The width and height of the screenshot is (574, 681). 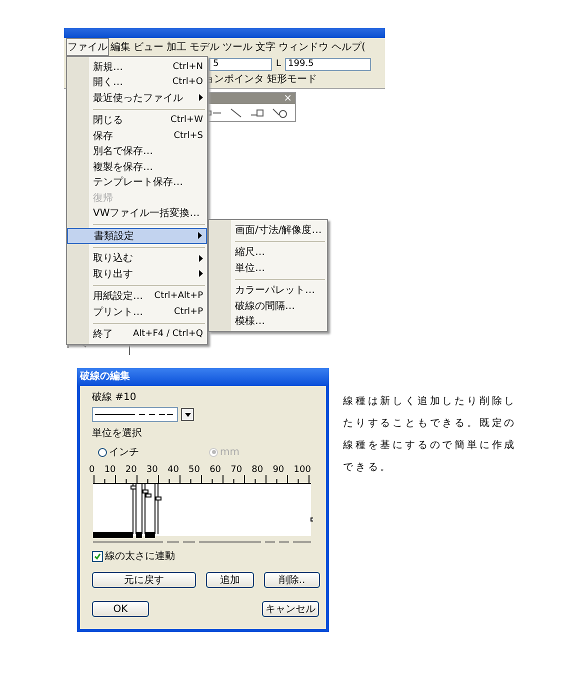 I want to click on unit-radio: インチ, so click(x=118, y=452).